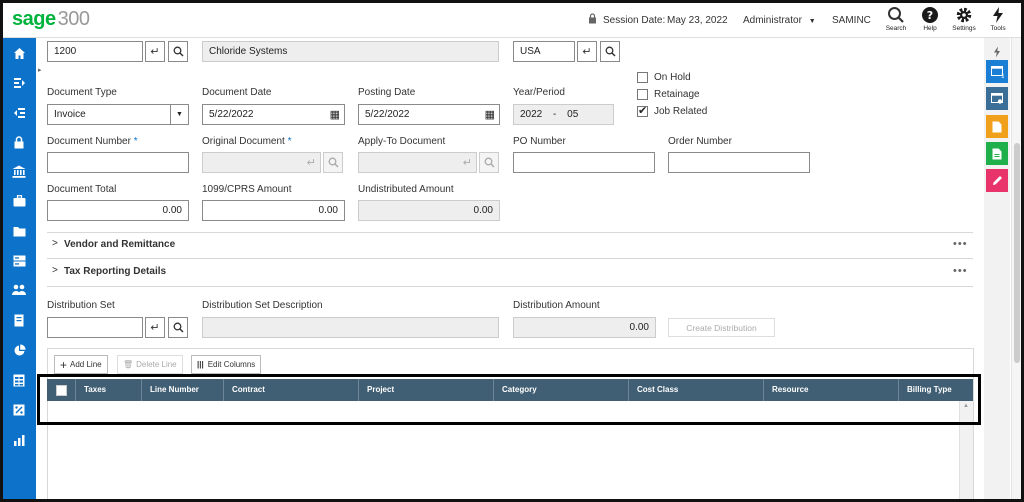 Image resolution: width=1024 pixels, height=502 pixels. Describe the element at coordinates (128, 364) in the screenshot. I see `trash-icon: 🗑` at that location.